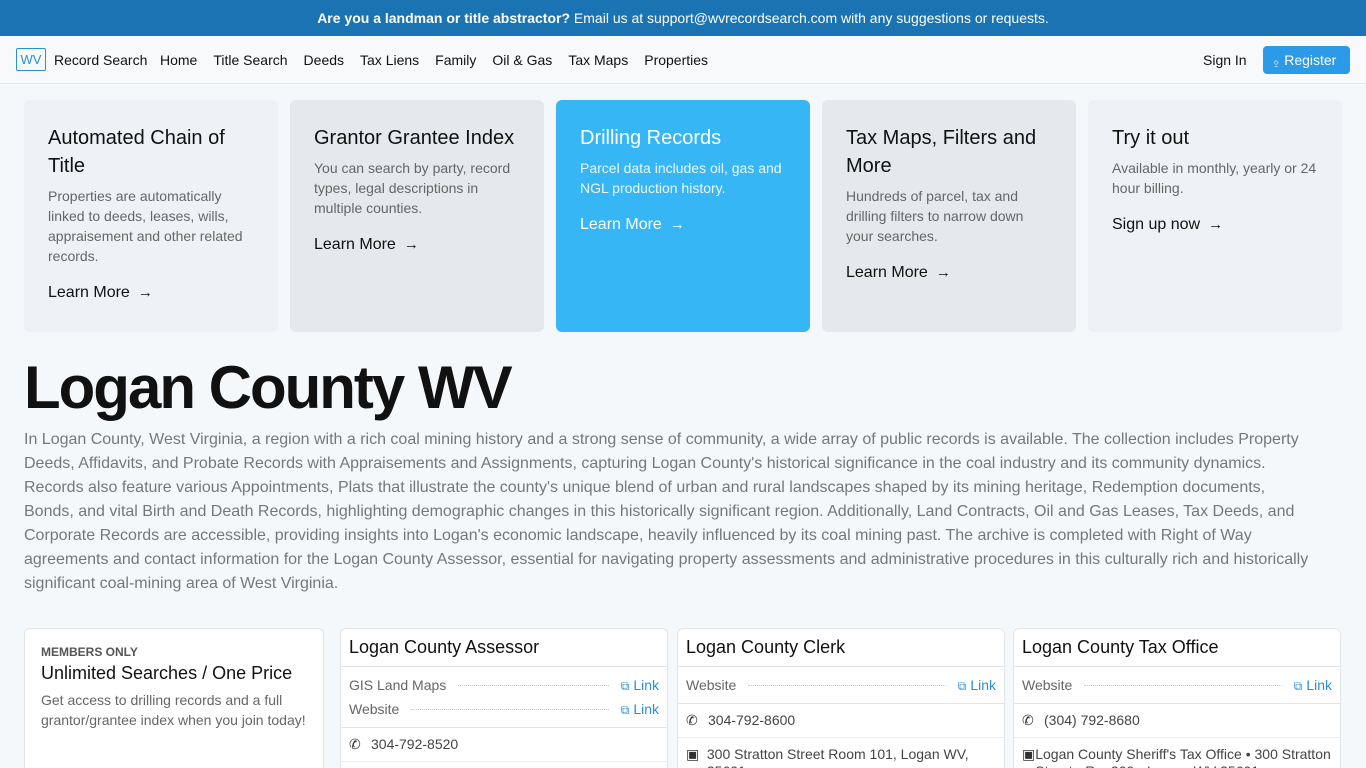 This screenshot has height=768, width=1366. Describe the element at coordinates (414, 138) in the screenshot. I see `card-title: Grantor Grantee Index` at that location.